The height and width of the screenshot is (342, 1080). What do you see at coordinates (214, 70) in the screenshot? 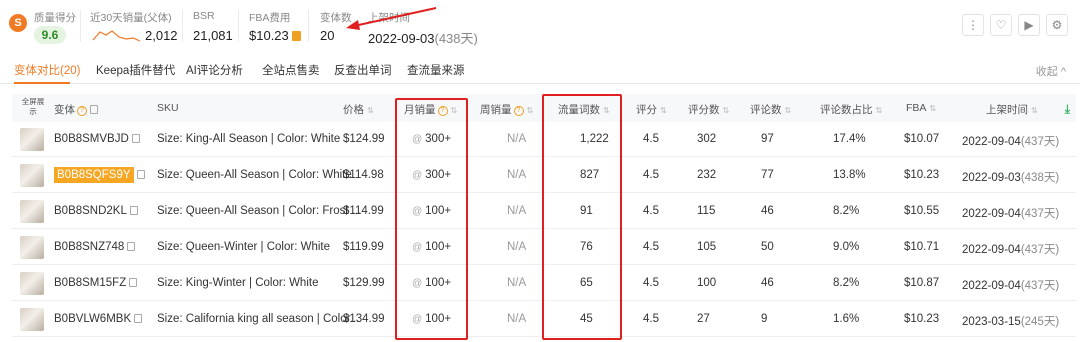
I see `tab-ai-review: AI评论分析` at bounding box center [214, 70].